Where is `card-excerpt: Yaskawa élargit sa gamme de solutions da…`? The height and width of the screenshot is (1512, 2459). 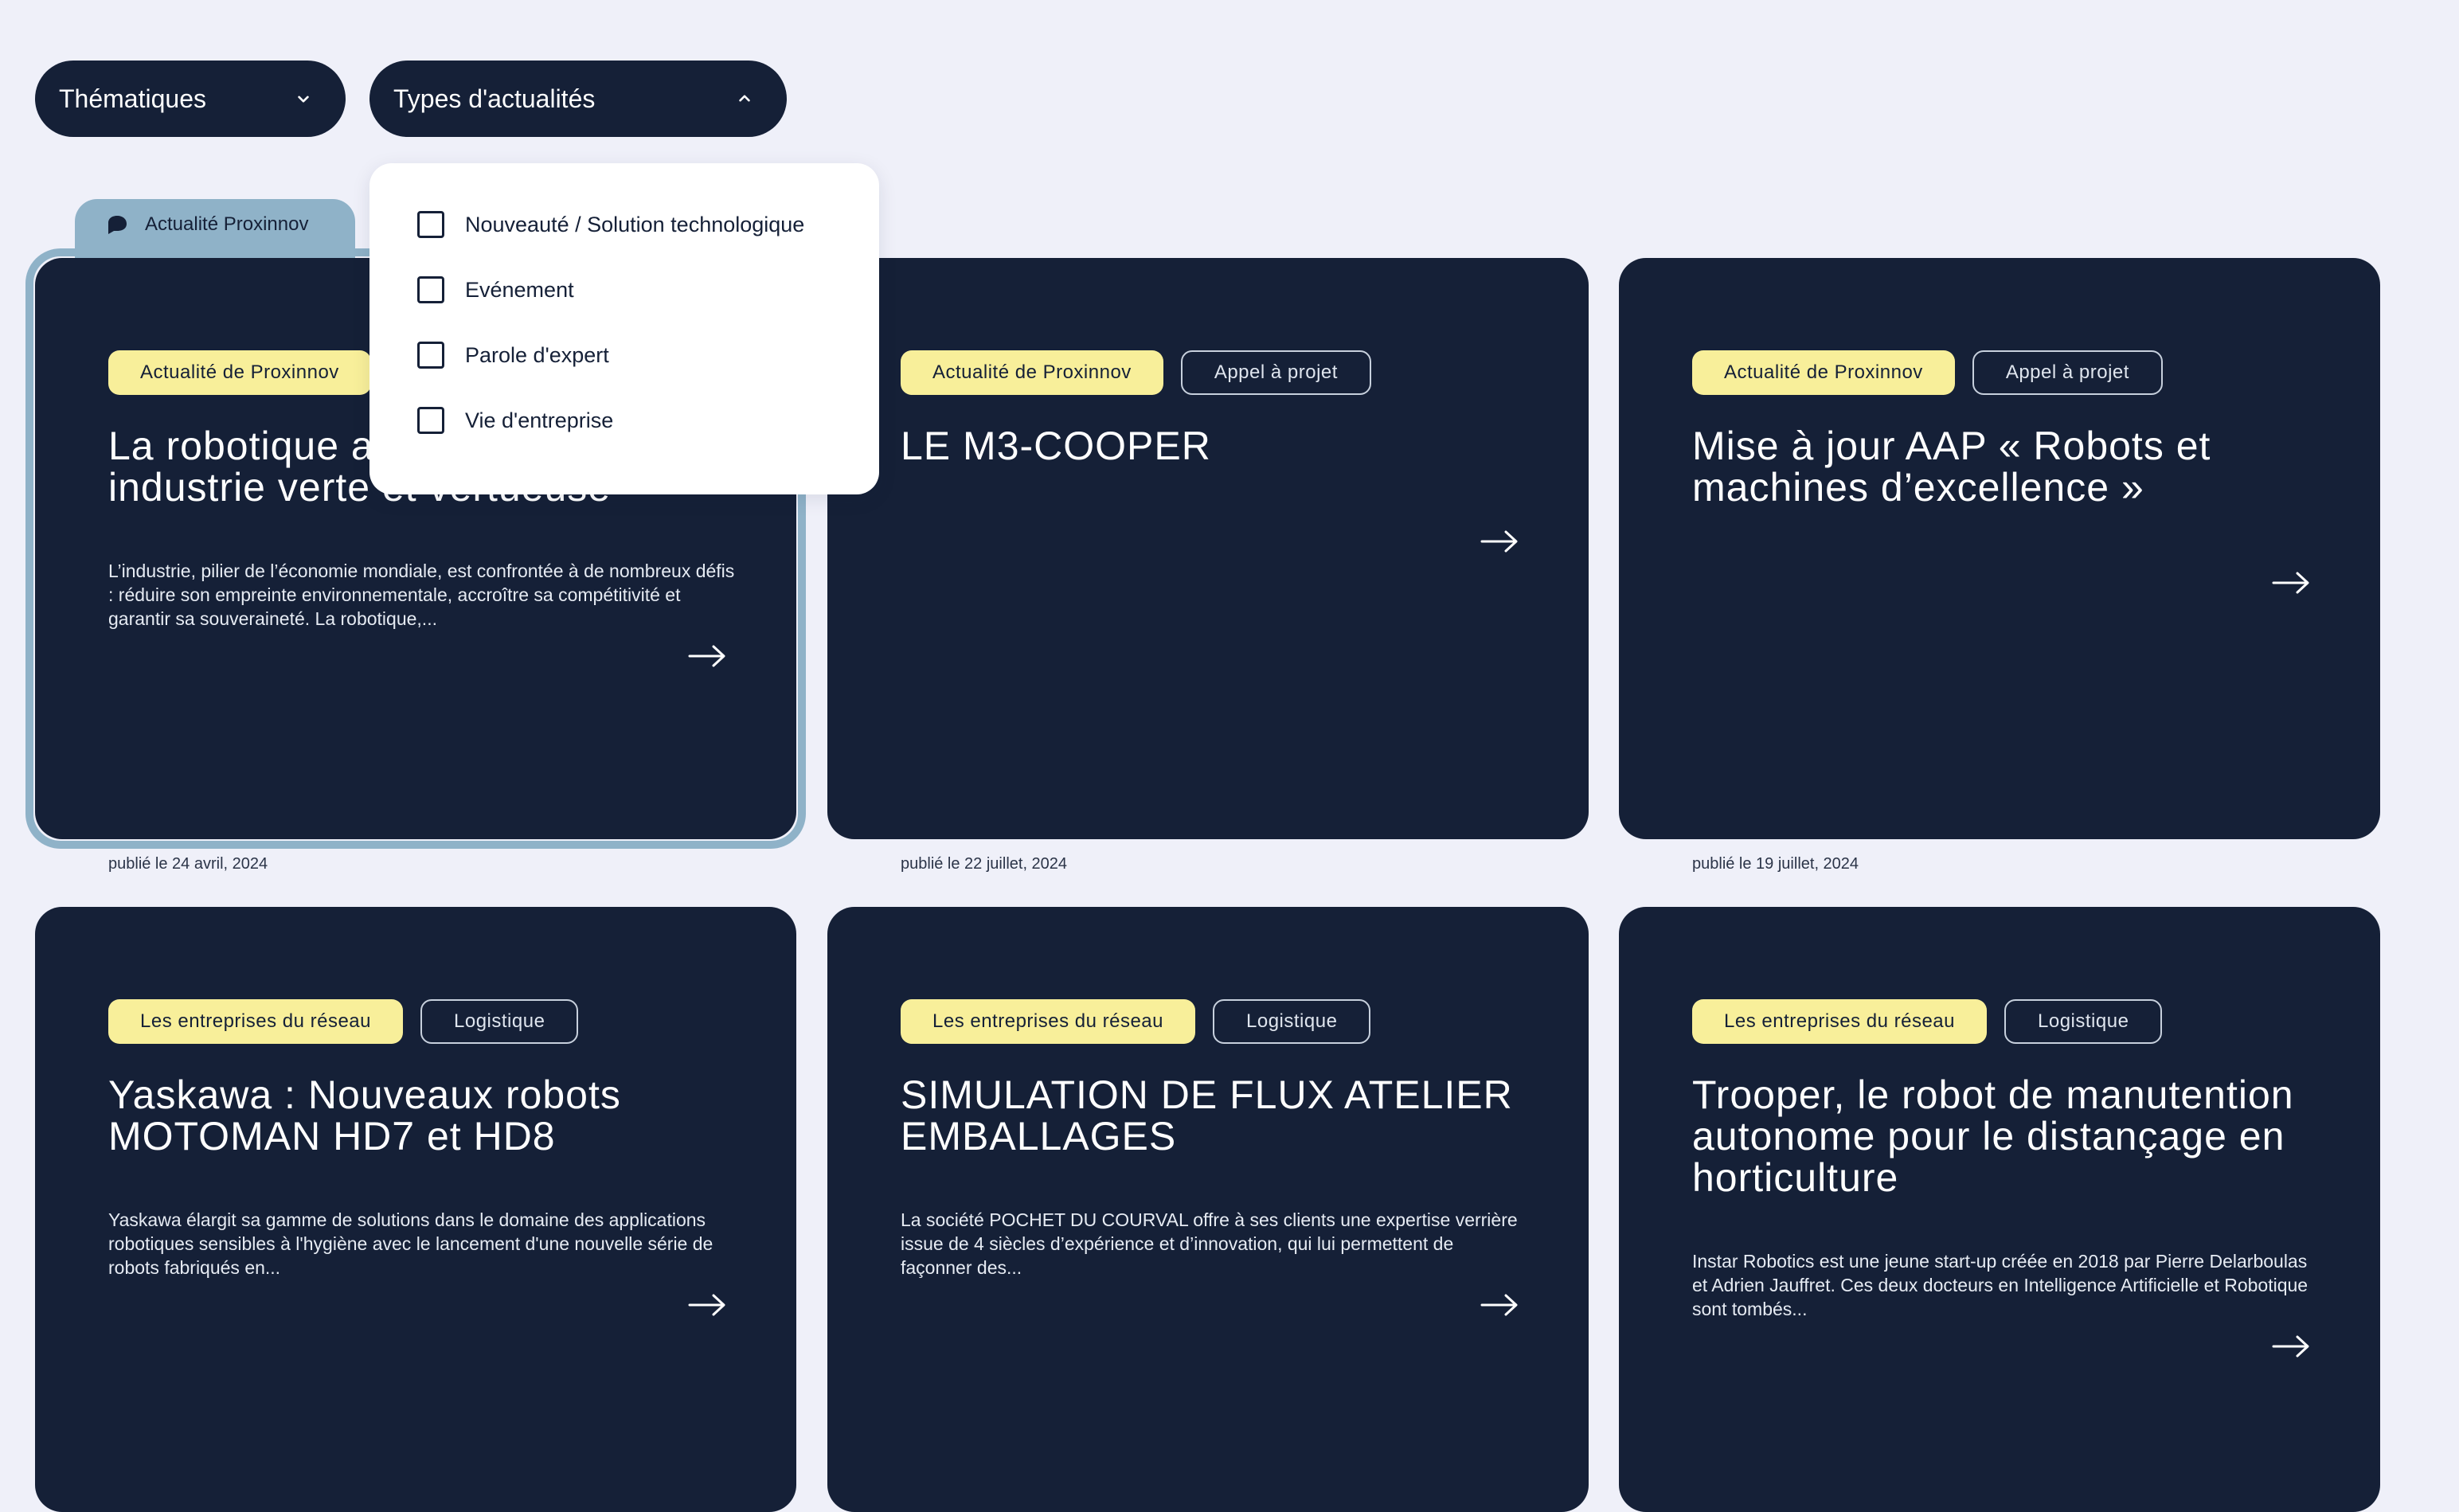 card-excerpt: Yaskawa élargit sa gamme de solutions da… is located at coordinates (411, 1243).